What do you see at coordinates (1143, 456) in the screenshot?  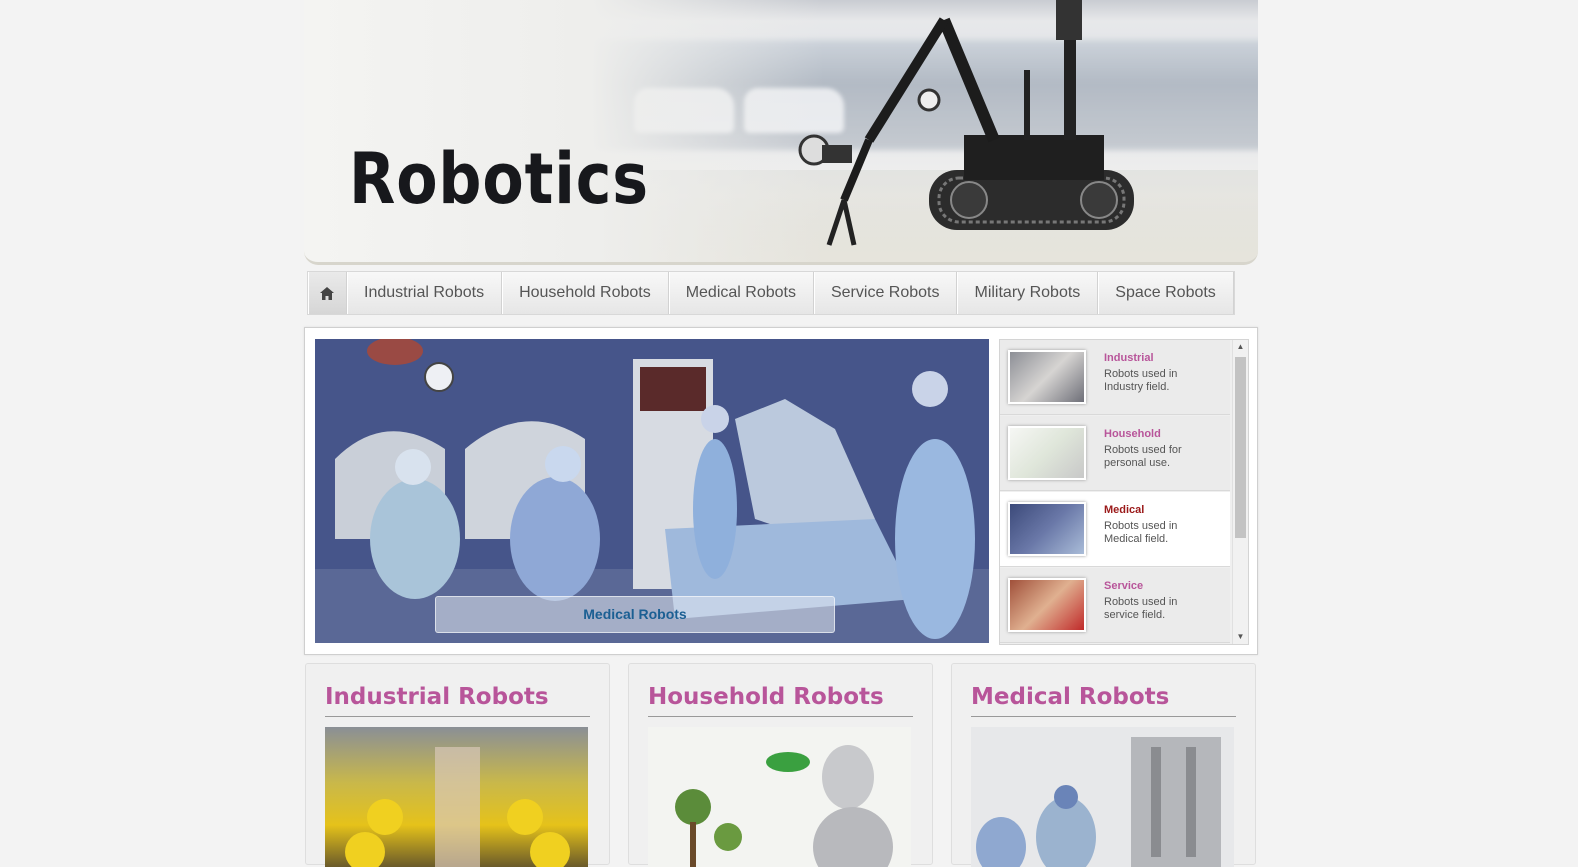 I see `thumb-description: Robots used for personal use.` at bounding box center [1143, 456].